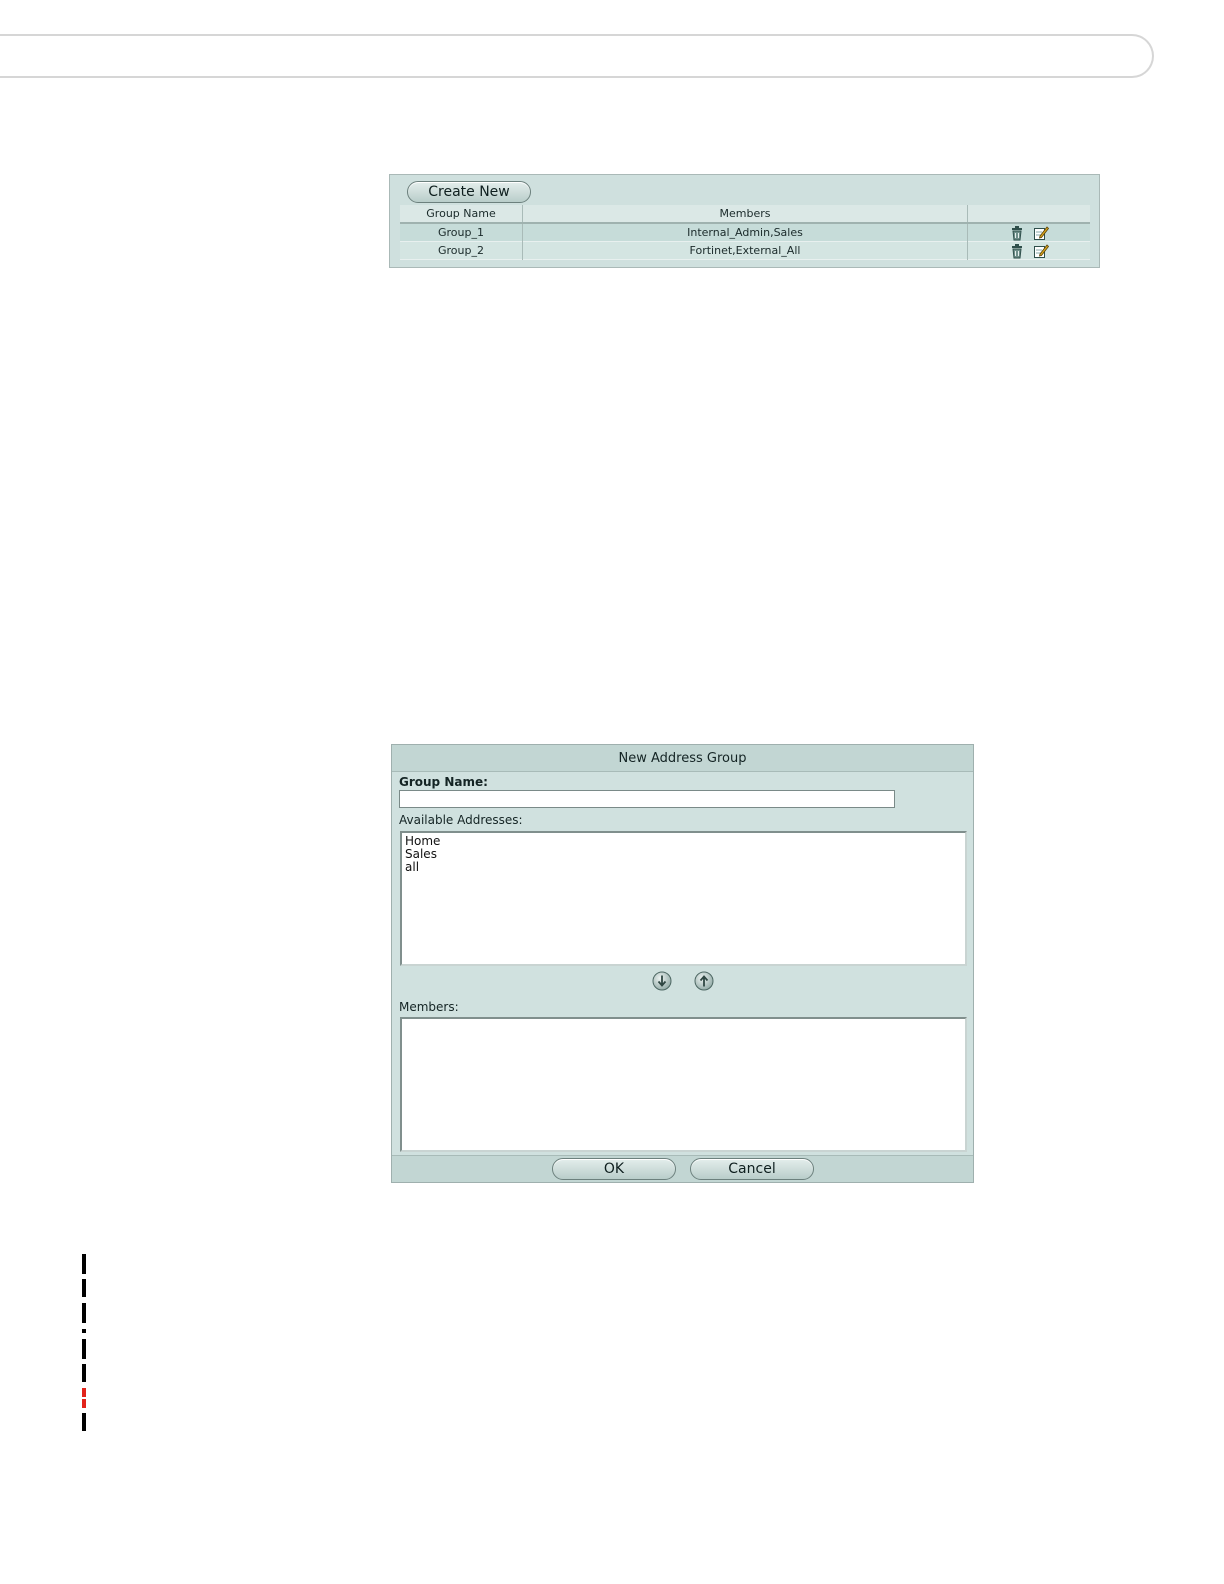  What do you see at coordinates (577, 56) in the screenshot?
I see `page-header-bar` at bounding box center [577, 56].